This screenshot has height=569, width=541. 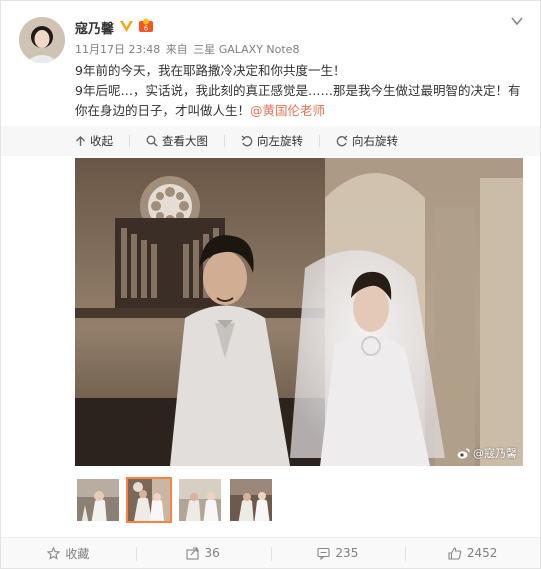 I want to click on magnifier-icon, so click(x=152, y=141).